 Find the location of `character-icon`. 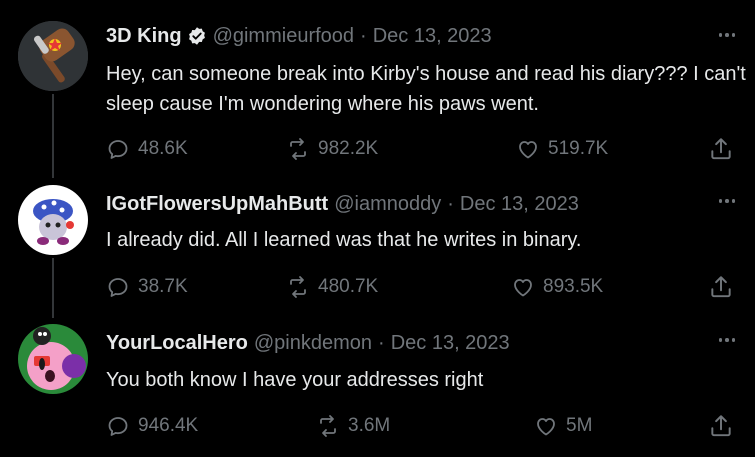

character-icon is located at coordinates (53, 220).